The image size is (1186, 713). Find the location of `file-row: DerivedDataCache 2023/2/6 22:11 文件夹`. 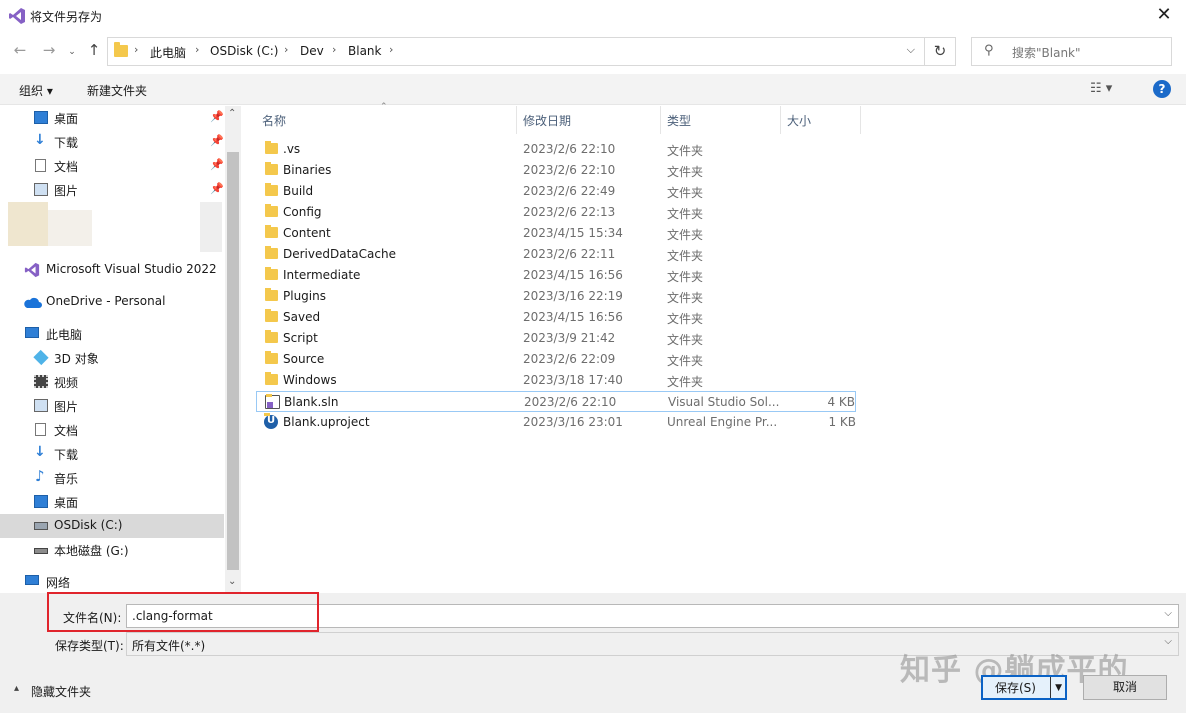

file-row: DerivedDataCache 2023/2/6 22:11 文件夹 is located at coordinates (556, 254).